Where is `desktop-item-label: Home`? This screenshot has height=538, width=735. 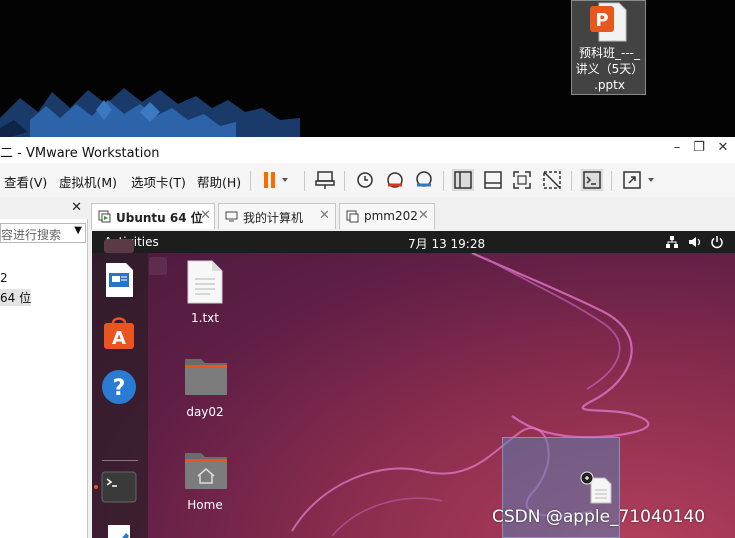 desktop-item-label: Home is located at coordinates (205, 505).